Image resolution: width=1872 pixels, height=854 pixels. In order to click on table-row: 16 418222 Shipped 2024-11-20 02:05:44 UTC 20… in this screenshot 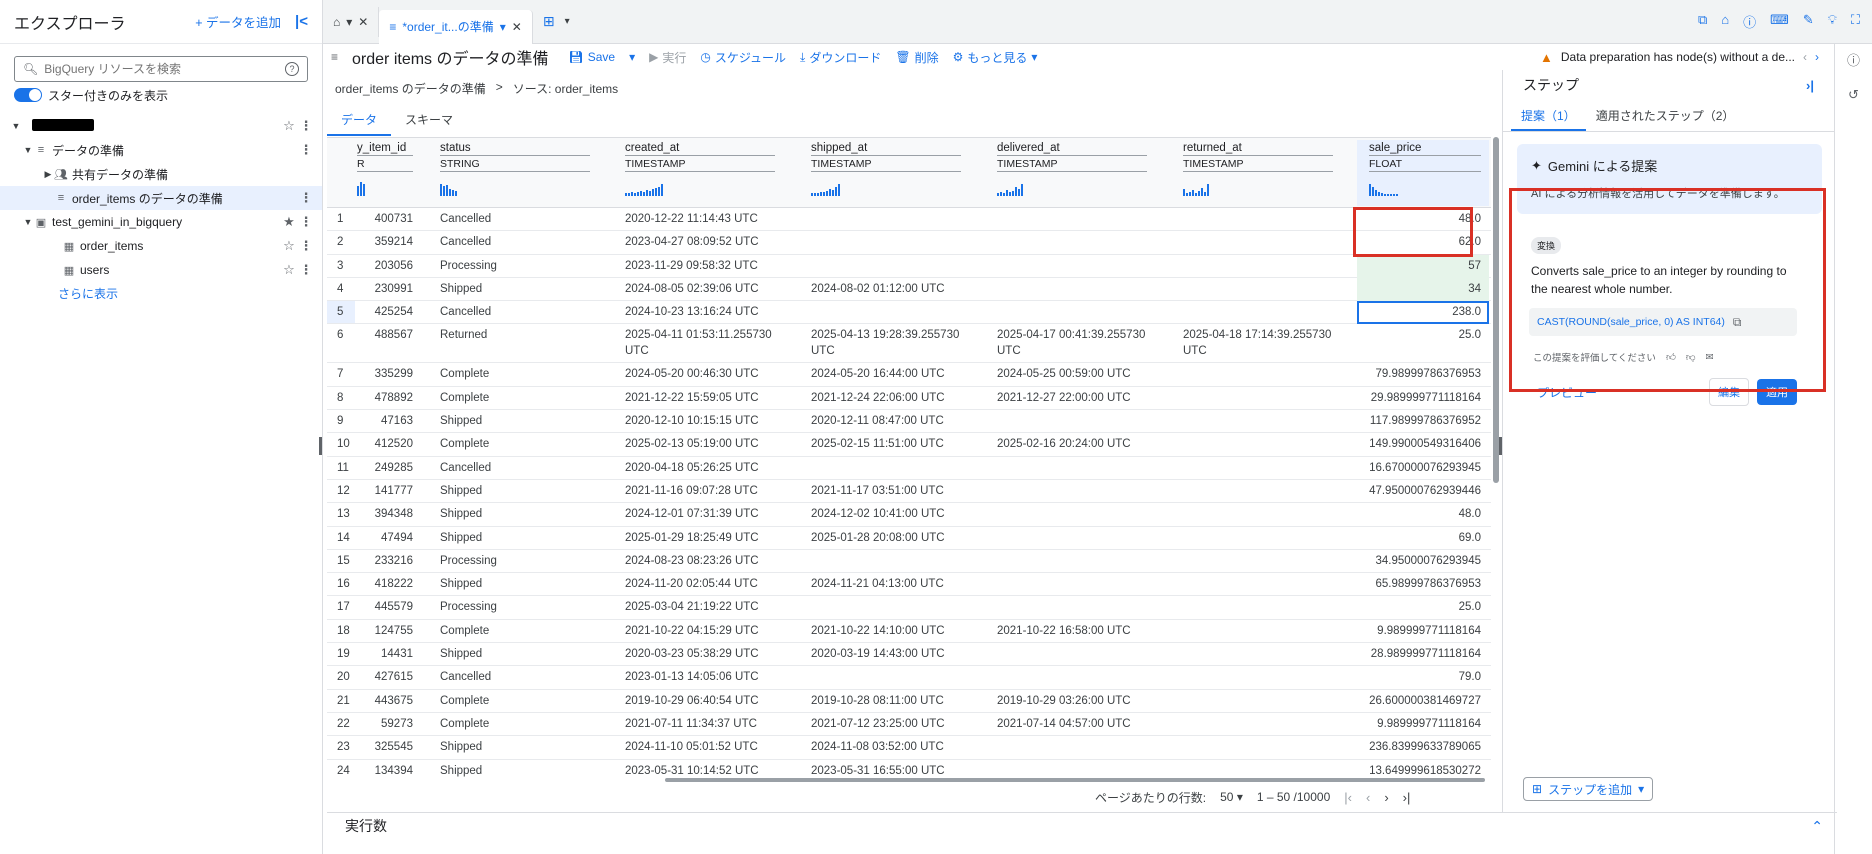, I will do `click(909, 585)`.